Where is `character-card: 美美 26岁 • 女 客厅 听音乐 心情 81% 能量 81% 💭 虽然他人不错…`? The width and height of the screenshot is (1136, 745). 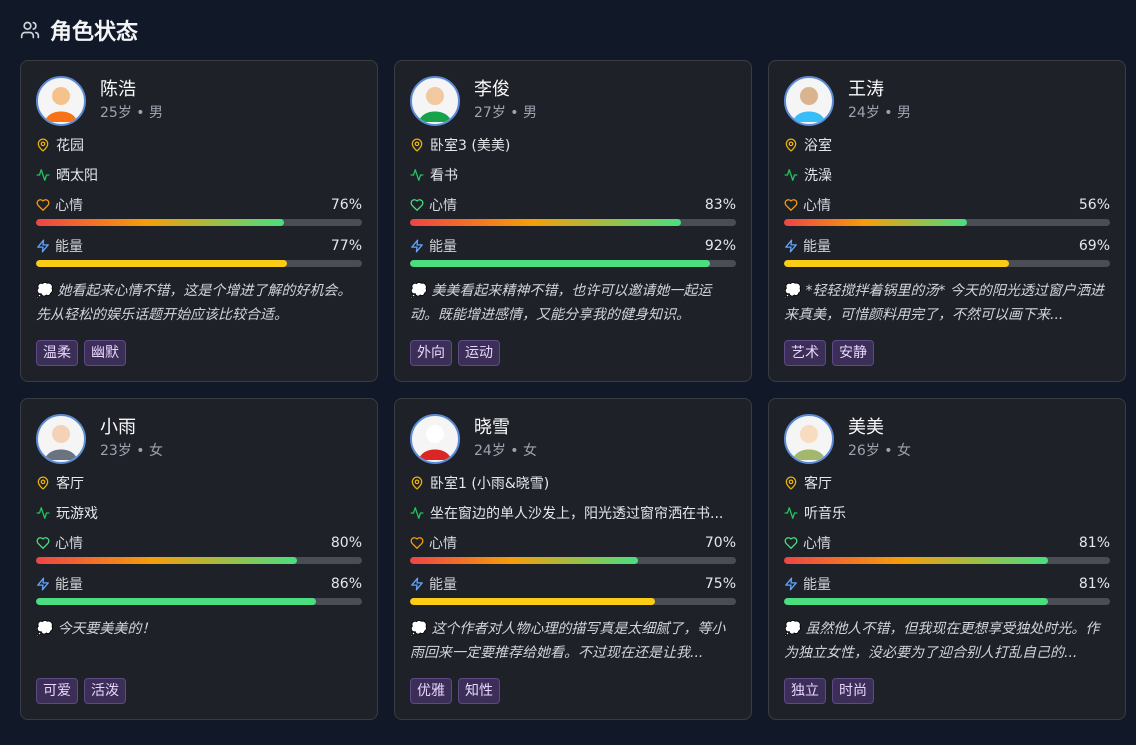
character-card: 美美 26岁 • 女 客厅 听音乐 心情 81% 能量 81% 💭 虽然他人不错… is located at coordinates (947, 559).